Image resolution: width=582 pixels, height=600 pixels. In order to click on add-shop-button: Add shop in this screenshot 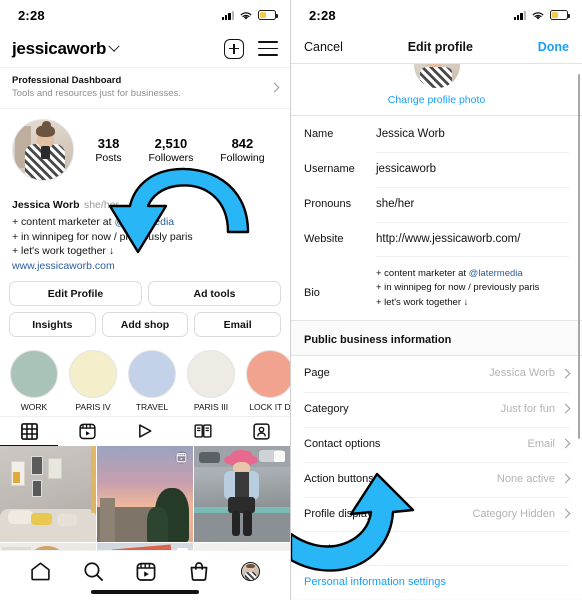, I will do `click(145, 325)`.